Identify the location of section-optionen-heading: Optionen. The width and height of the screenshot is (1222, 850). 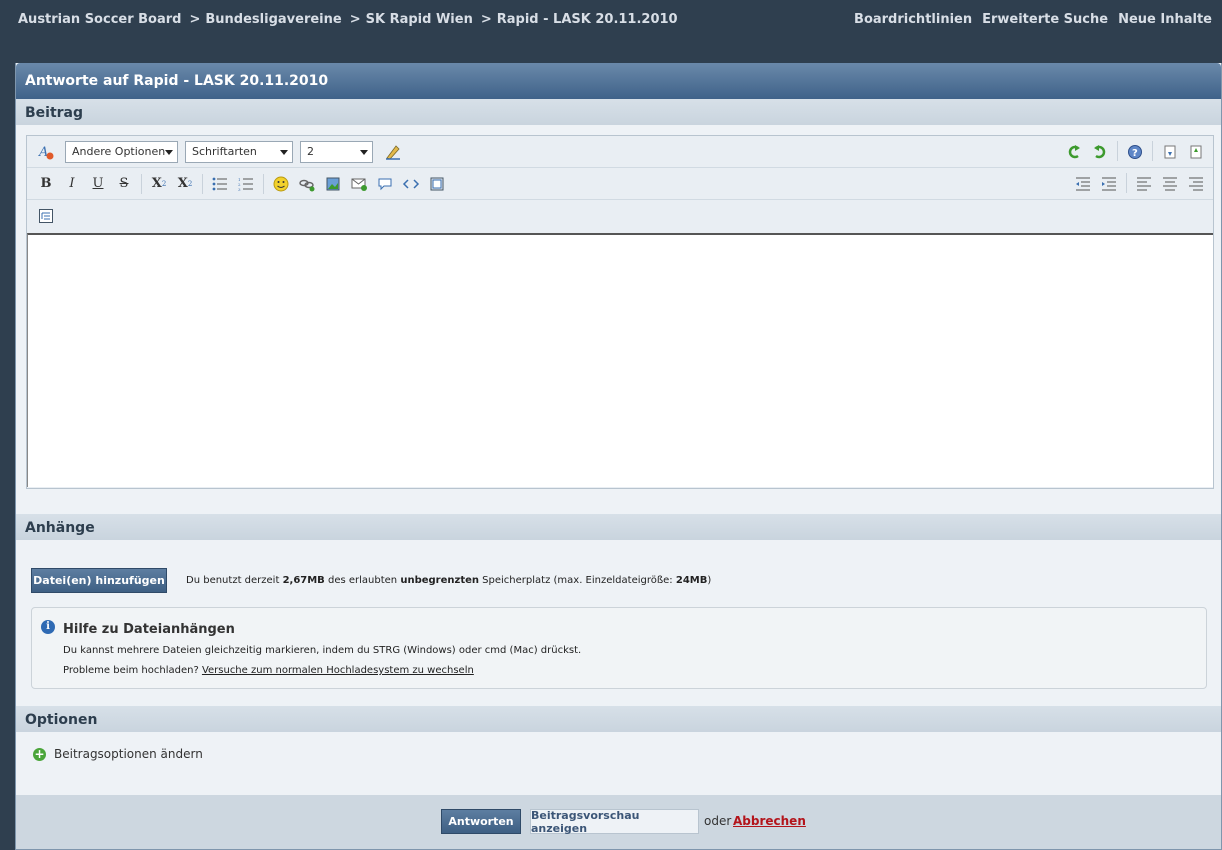
(618, 719).